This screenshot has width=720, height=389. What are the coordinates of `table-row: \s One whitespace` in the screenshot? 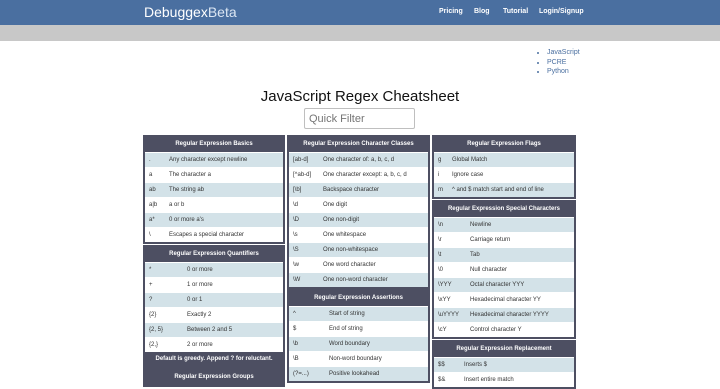 It's located at (358, 234).